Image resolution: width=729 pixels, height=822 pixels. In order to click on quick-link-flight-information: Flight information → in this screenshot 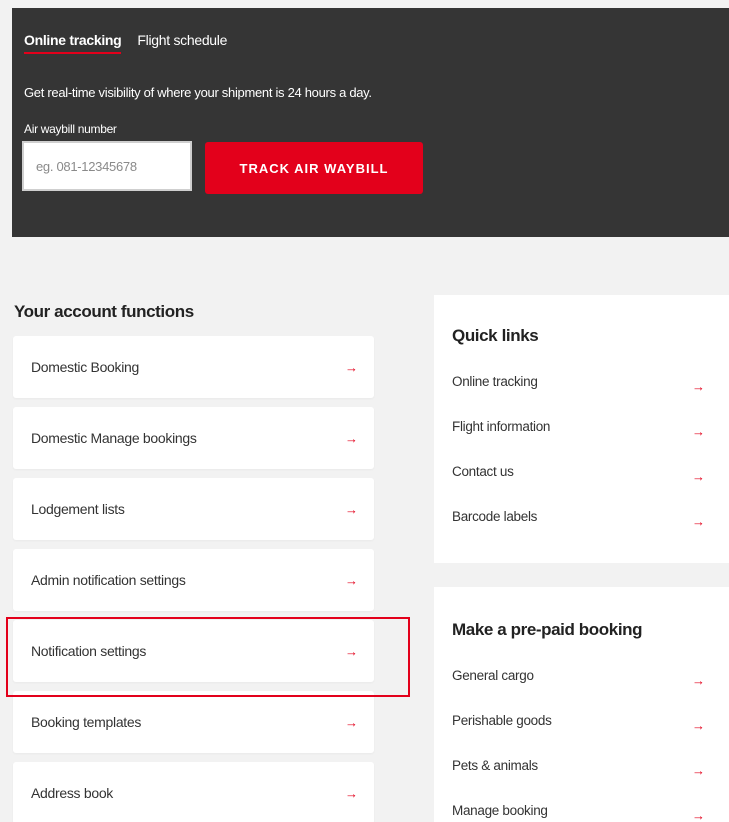, I will do `click(578, 441)`.